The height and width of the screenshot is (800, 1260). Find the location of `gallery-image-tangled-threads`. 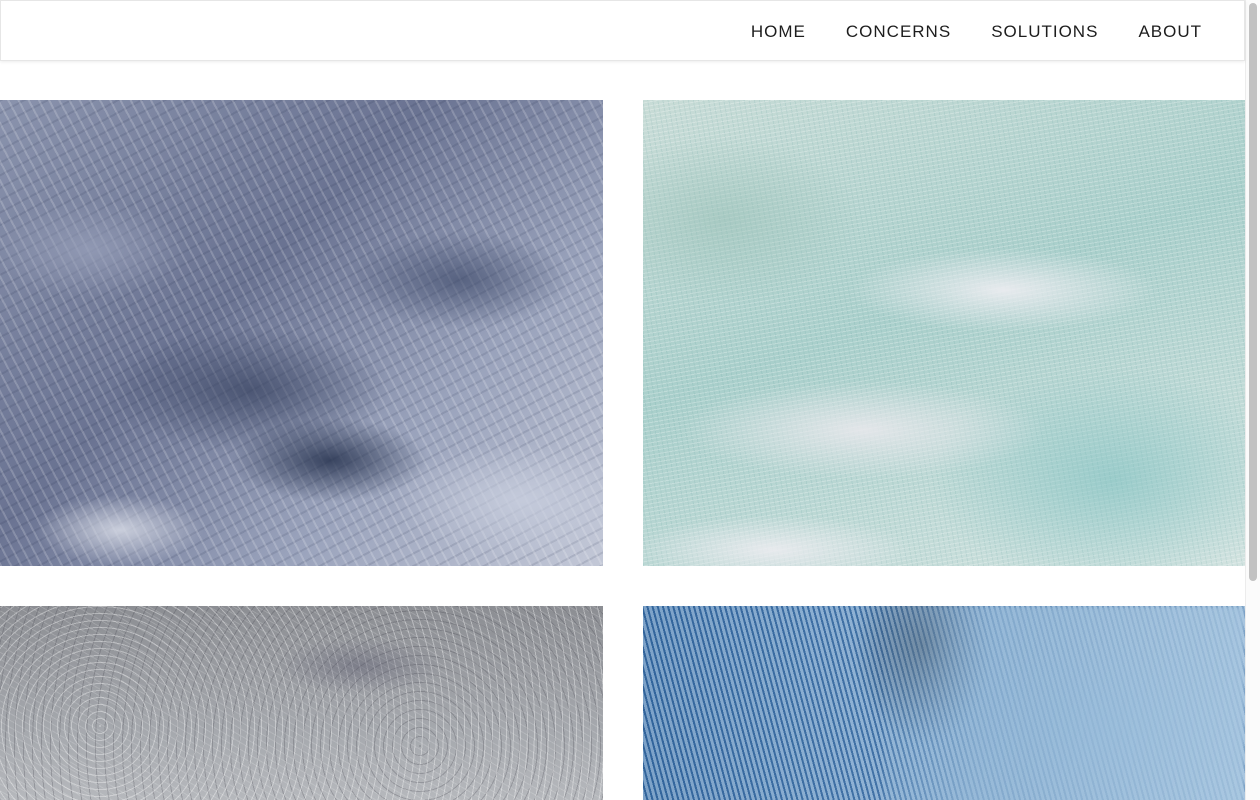

gallery-image-tangled-threads is located at coordinates (301, 703).